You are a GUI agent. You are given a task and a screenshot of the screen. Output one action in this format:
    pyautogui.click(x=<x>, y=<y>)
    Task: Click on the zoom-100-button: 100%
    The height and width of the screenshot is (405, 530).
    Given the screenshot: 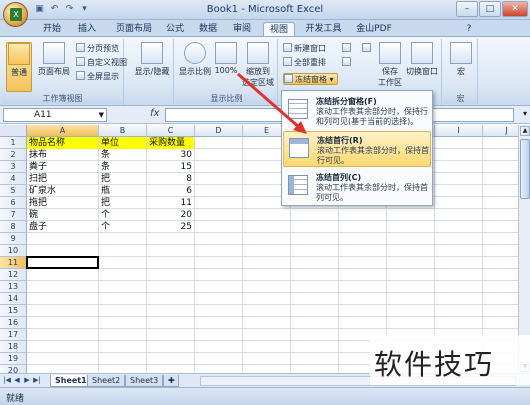 What is the action you would take?
    pyautogui.click(x=226, y=58)
    